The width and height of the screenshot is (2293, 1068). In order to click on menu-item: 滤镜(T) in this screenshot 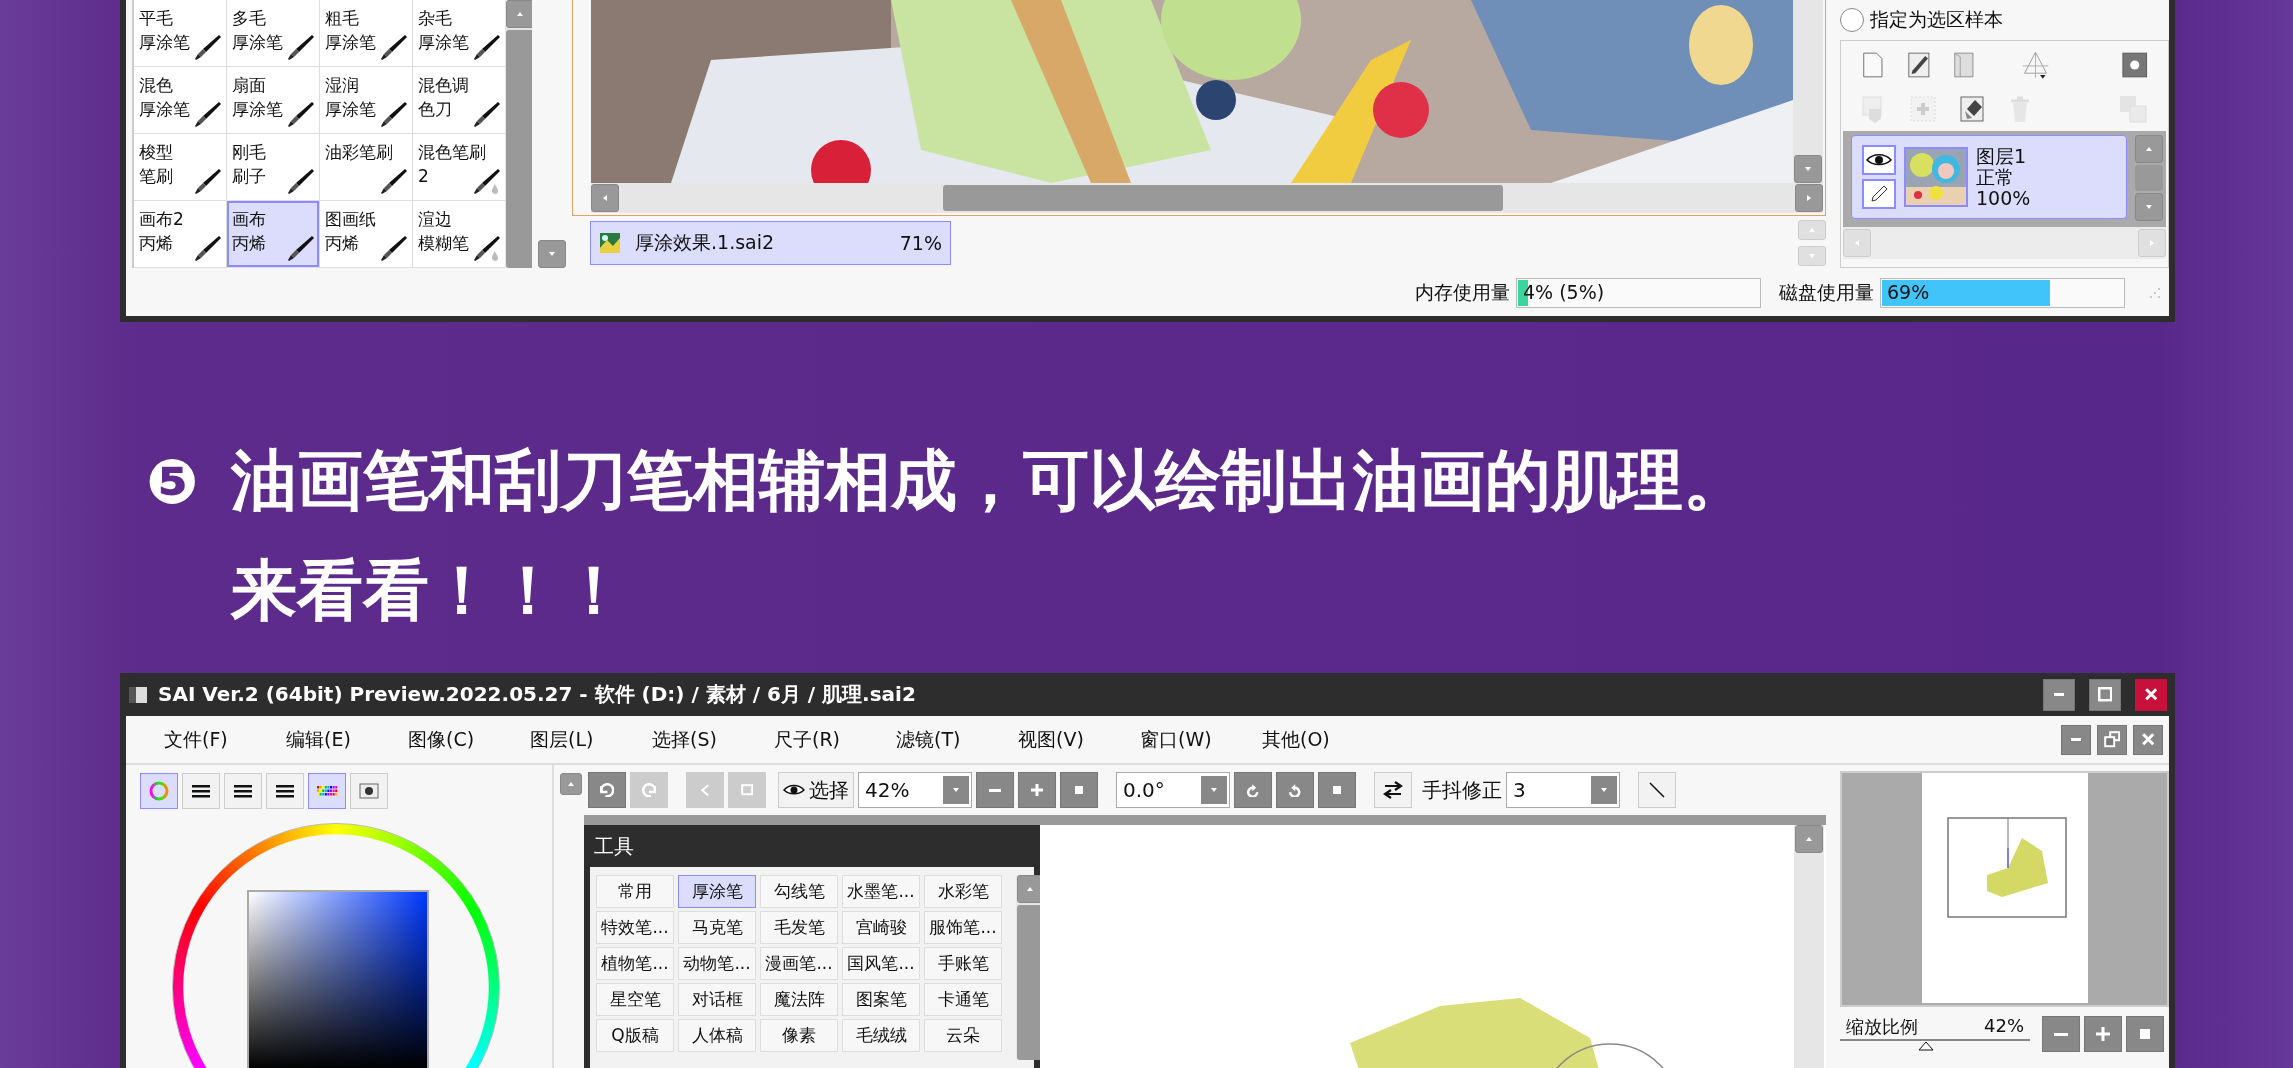, I will do `click(957, 739)`.